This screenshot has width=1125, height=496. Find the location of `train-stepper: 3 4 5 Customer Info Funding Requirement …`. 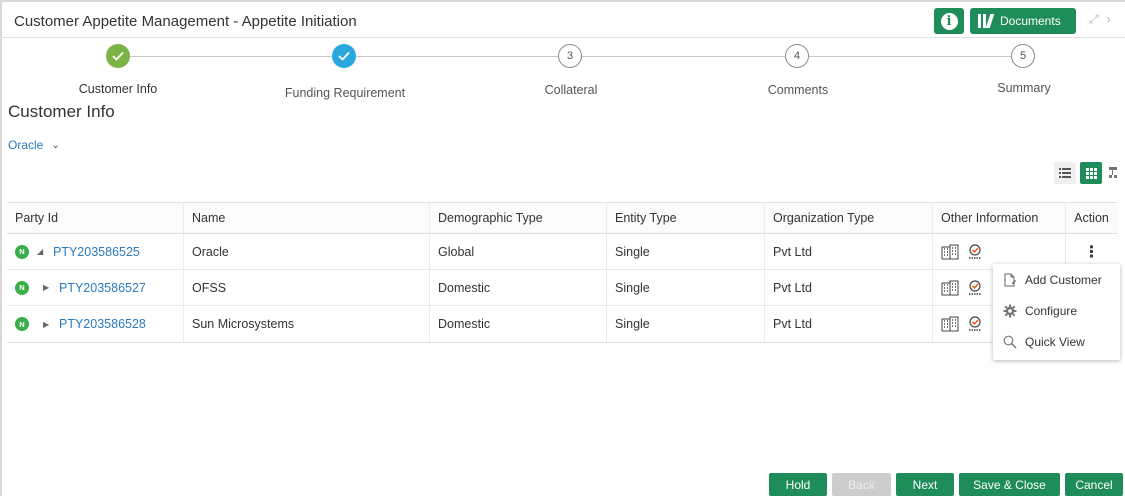

train-stepper: 3 4 5 Customer Info Funding Requirement … is located at coordinates (562, 71).